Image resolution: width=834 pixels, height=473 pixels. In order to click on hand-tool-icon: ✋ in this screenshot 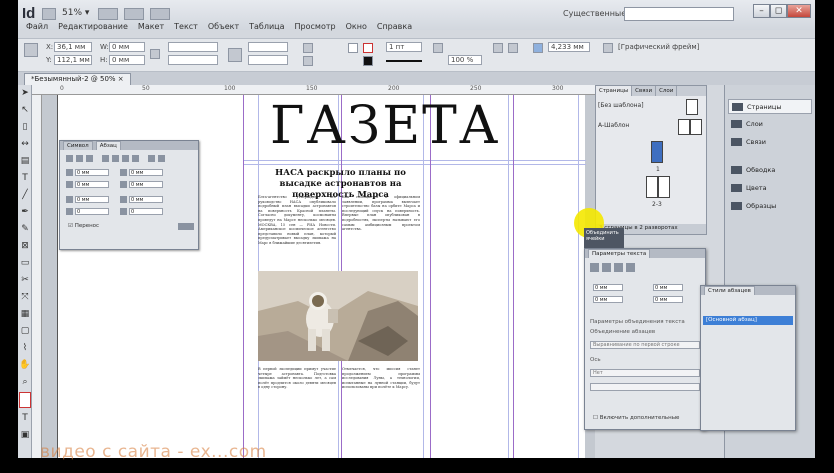, I will do `click(25, 365)`.